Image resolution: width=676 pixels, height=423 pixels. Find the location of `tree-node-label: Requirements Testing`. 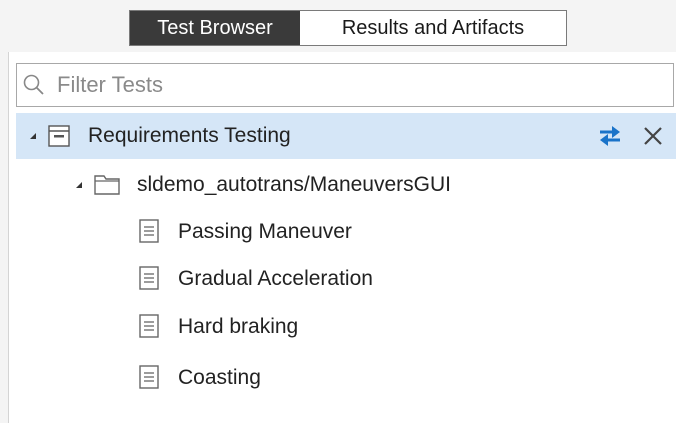

tree-node-label: Requirements Testing is located at coordinates (189, 135).